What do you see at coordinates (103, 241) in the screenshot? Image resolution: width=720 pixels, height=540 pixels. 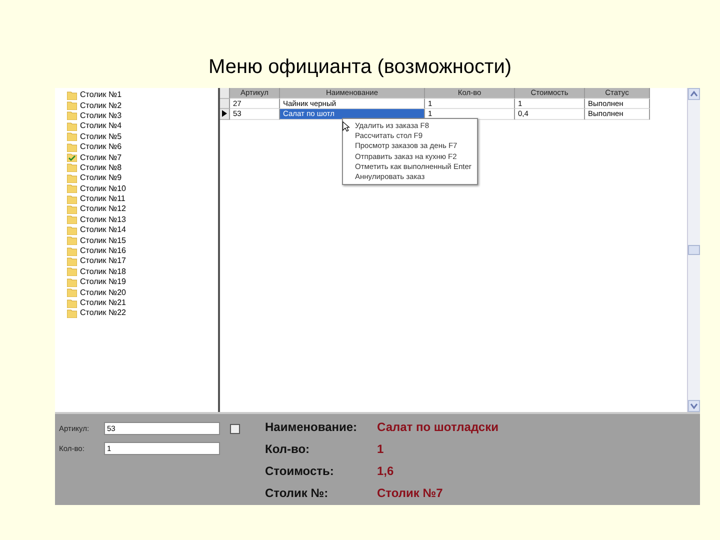 I see `tree-item: Столик №15` at bounding box center [103, 241].